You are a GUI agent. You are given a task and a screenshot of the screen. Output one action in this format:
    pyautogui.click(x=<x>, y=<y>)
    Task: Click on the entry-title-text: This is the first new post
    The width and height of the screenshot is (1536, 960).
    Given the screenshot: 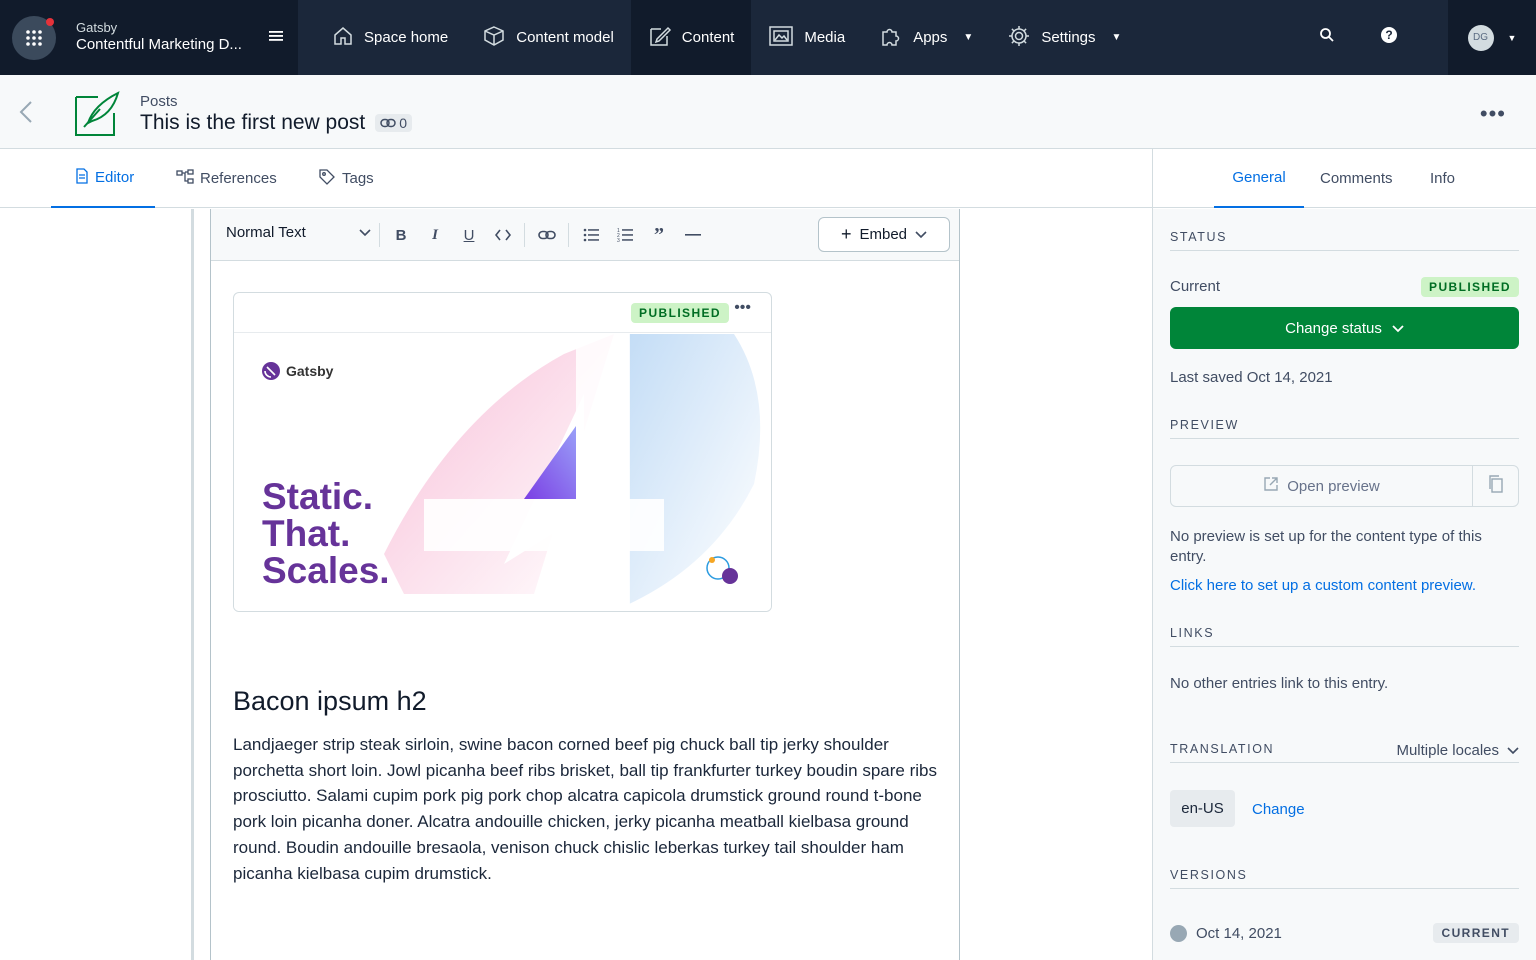 What is the action you would take?
    pyautogui.click(x=253, y=122)
    